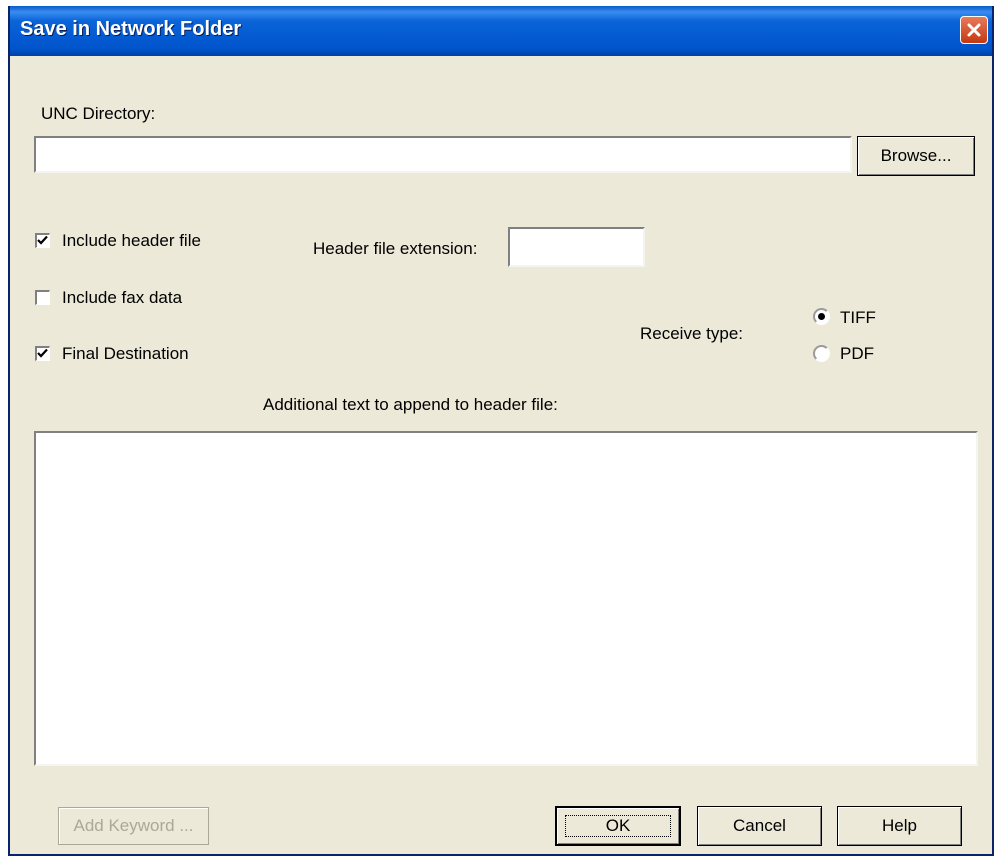 This screenshot has width=1000, height=862. I want to click on header-extension-label: Header file extension:, so click(395, 248).